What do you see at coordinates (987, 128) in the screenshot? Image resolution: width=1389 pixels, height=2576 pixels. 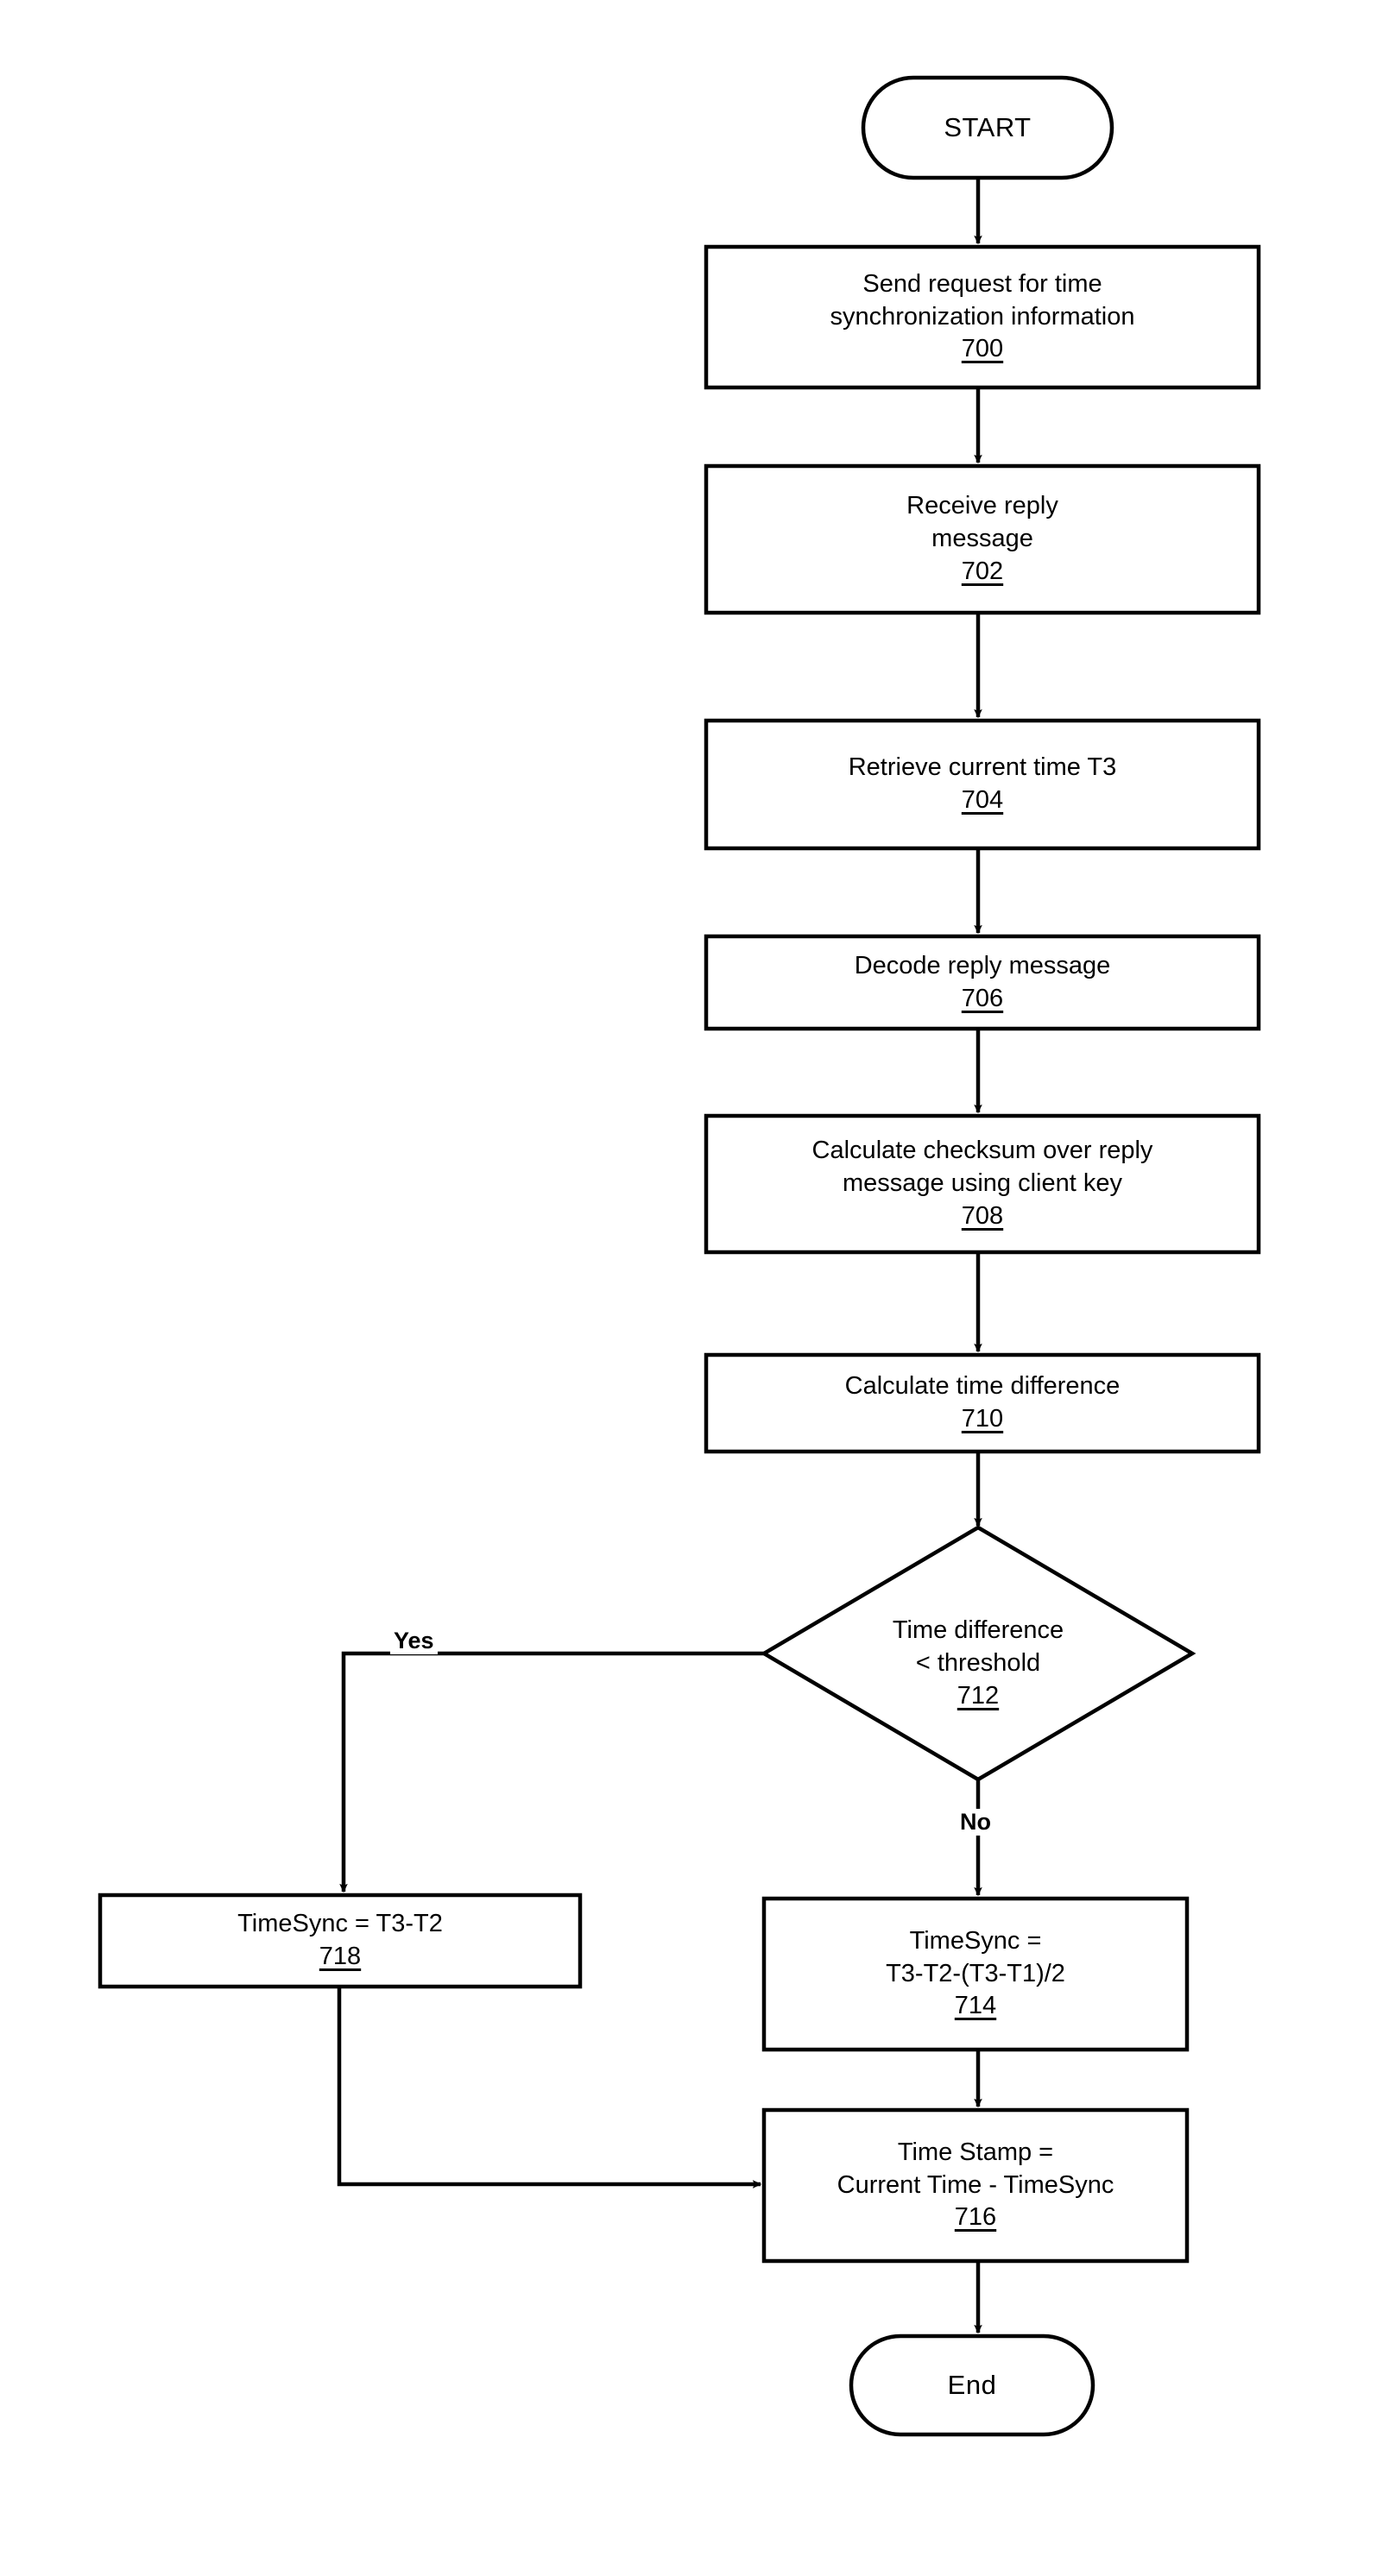 I see `node-start-shape` at bounding box center [987, 128].